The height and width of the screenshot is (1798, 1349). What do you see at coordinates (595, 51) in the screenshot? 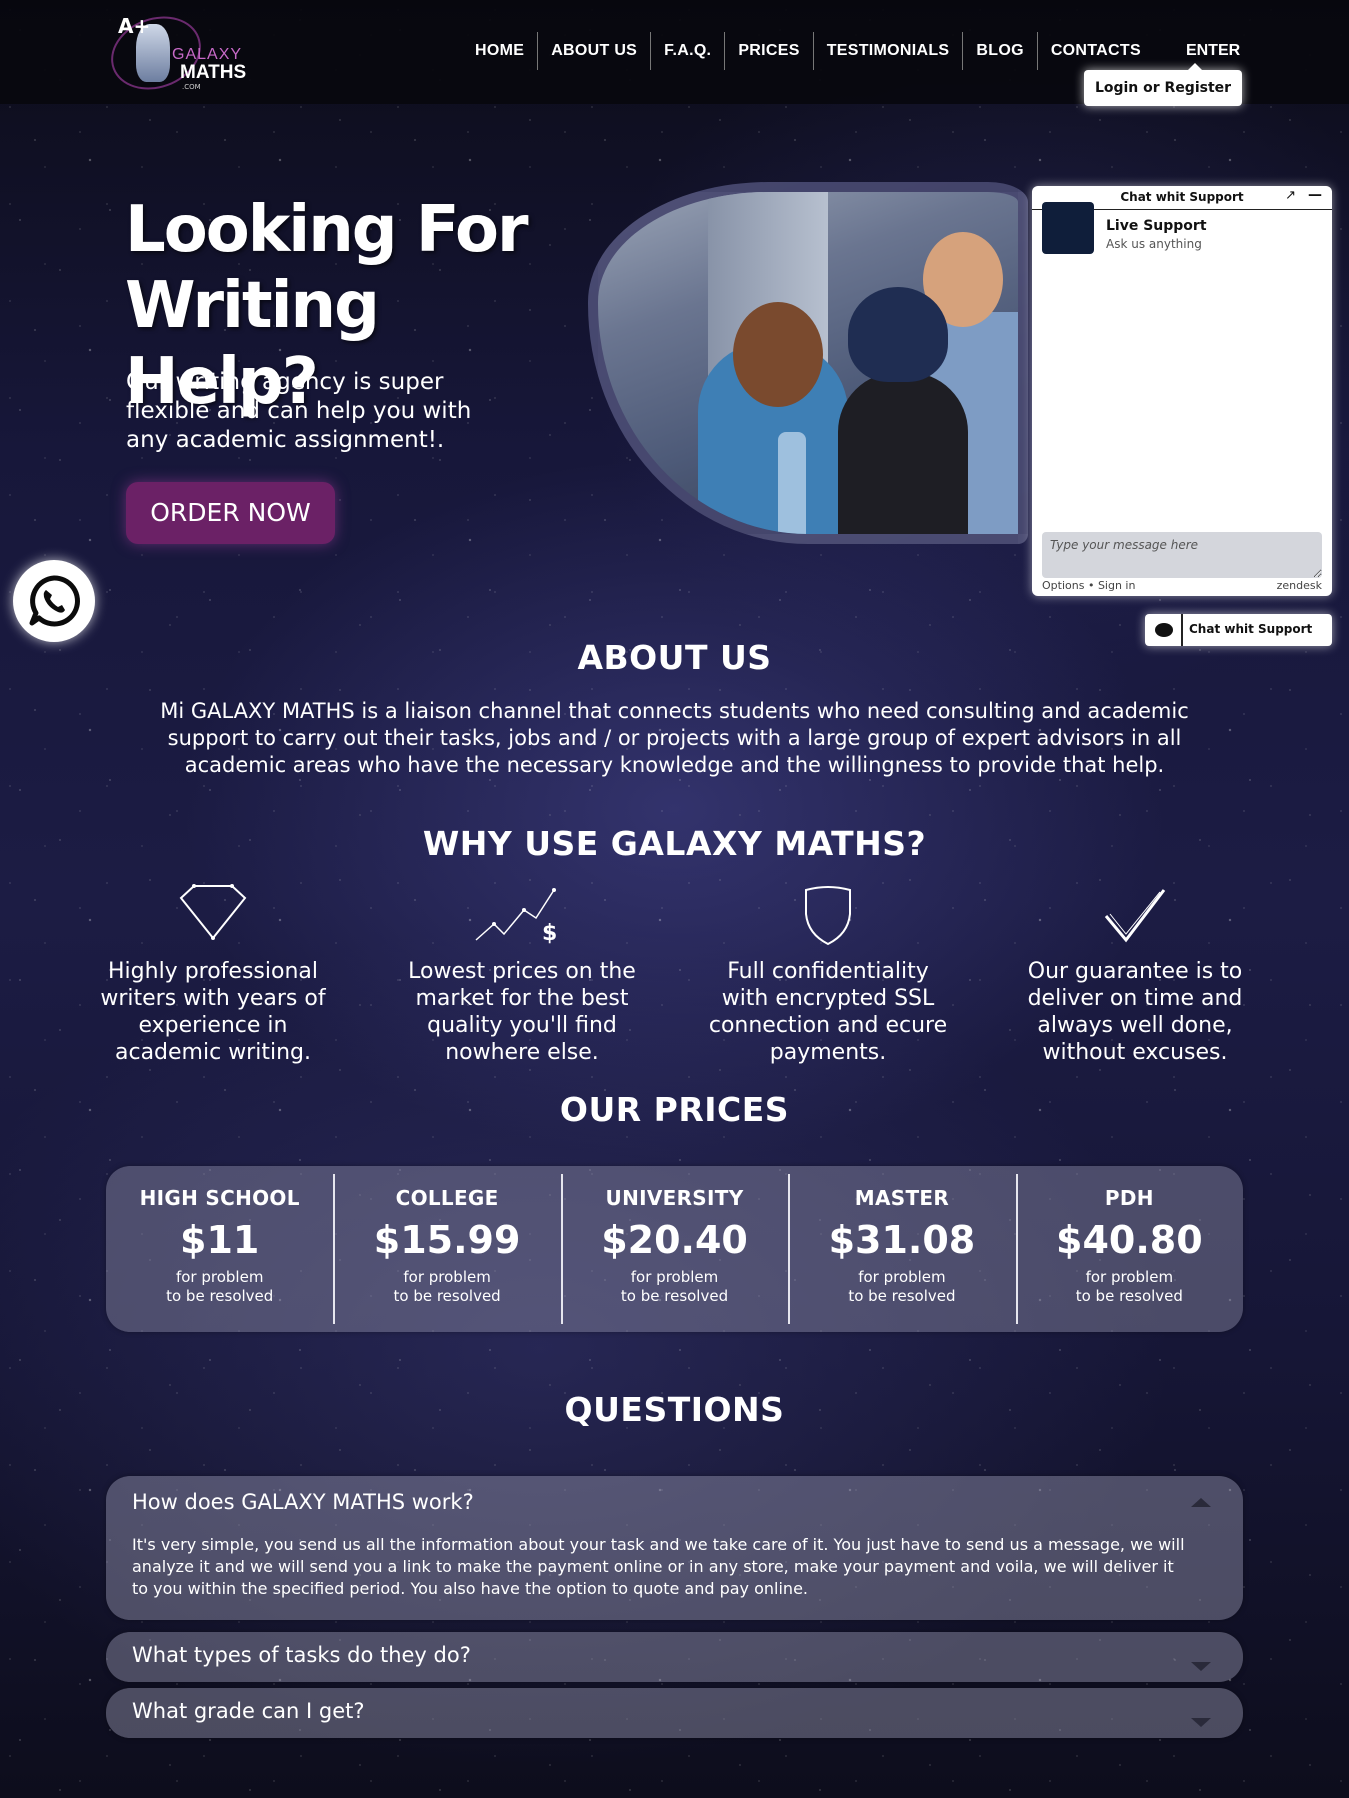
I see `nav-about-us: ABOUT US` at bounding box center [595, 51].